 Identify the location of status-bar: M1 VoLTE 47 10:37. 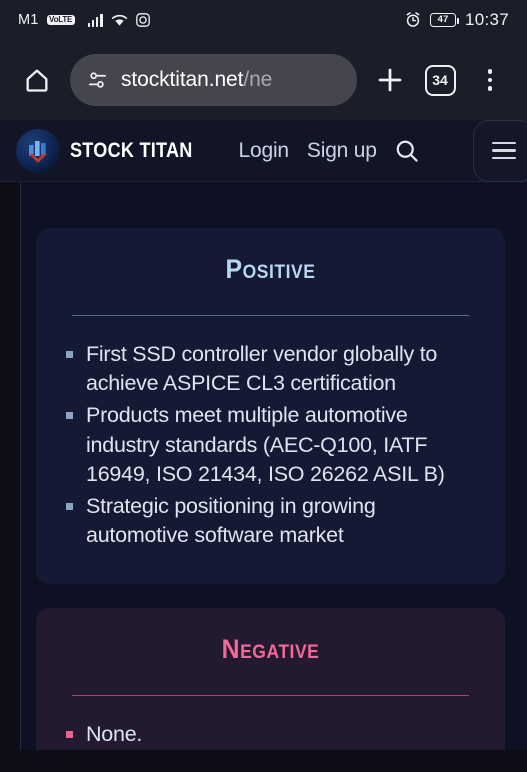
(263, 20).